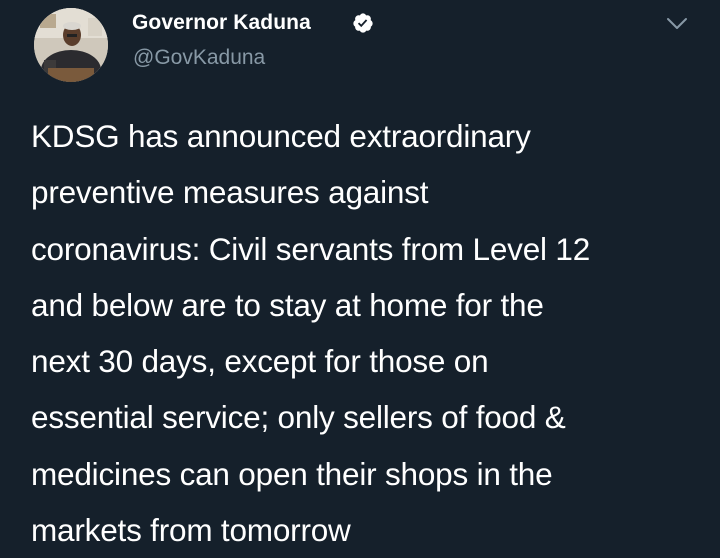  What do you see at coordinates (287, 304) in the screenshot?
I see `tweet-text-line: and below are to stay at home for the` at bounding box center [287, 304].